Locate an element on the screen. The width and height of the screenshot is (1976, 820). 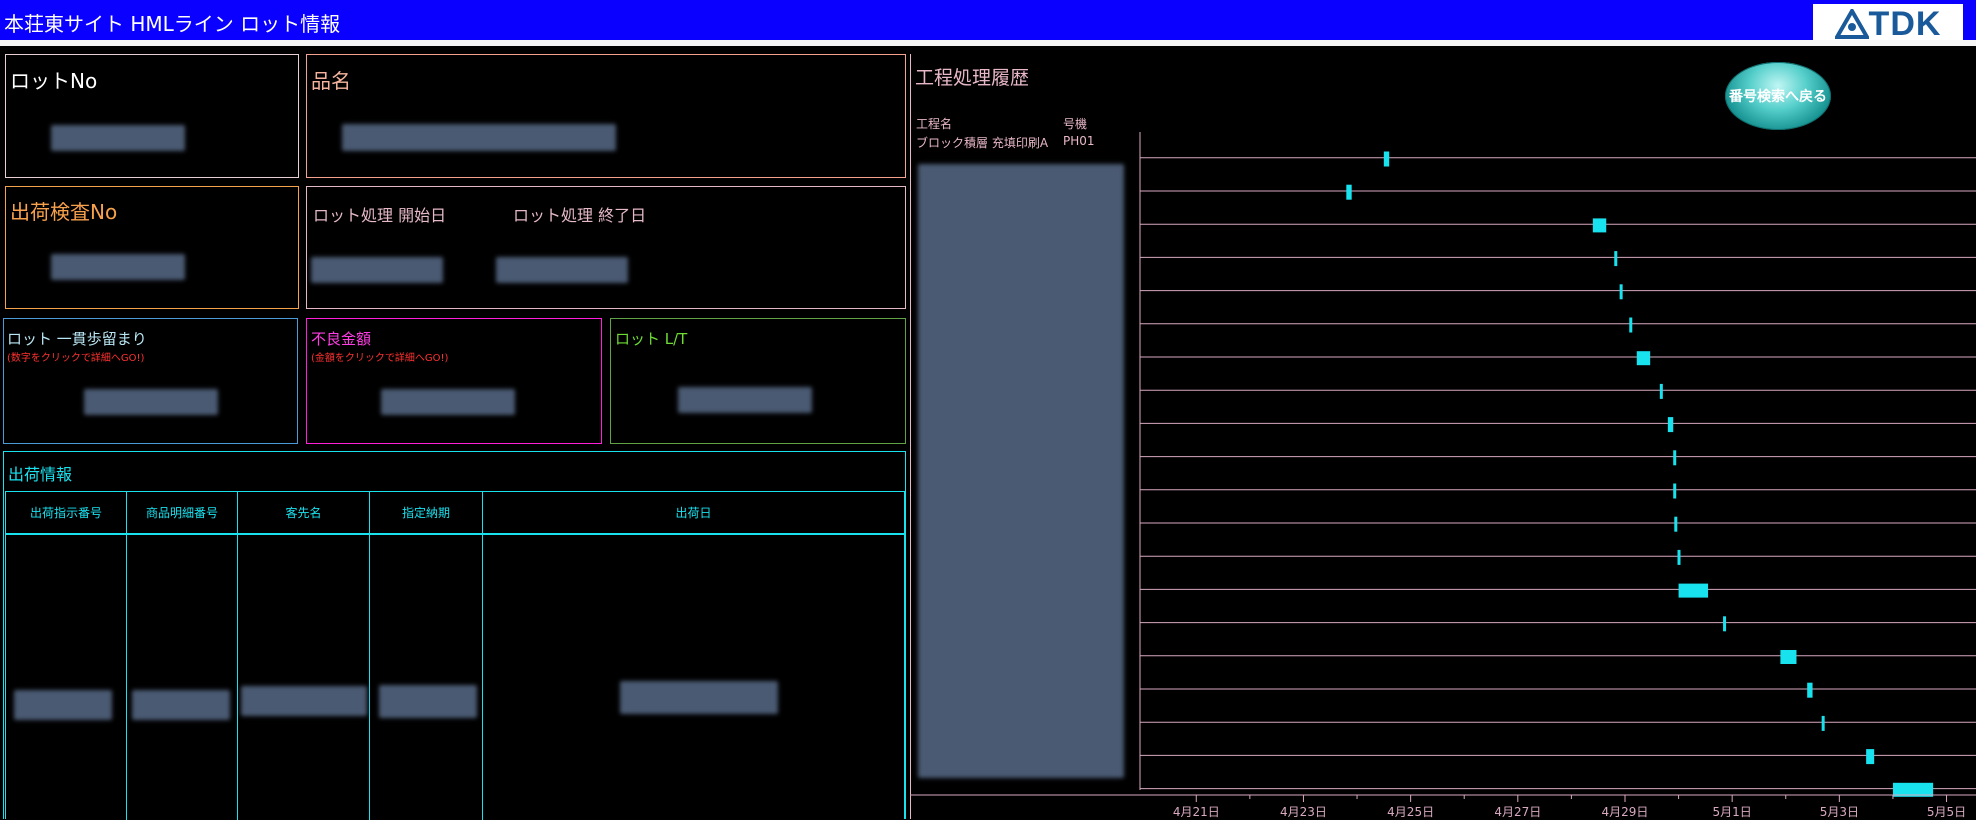
app-header: 本荘東サイト HMLライン ロット情報 TDK is located at coordinates (988, 22).